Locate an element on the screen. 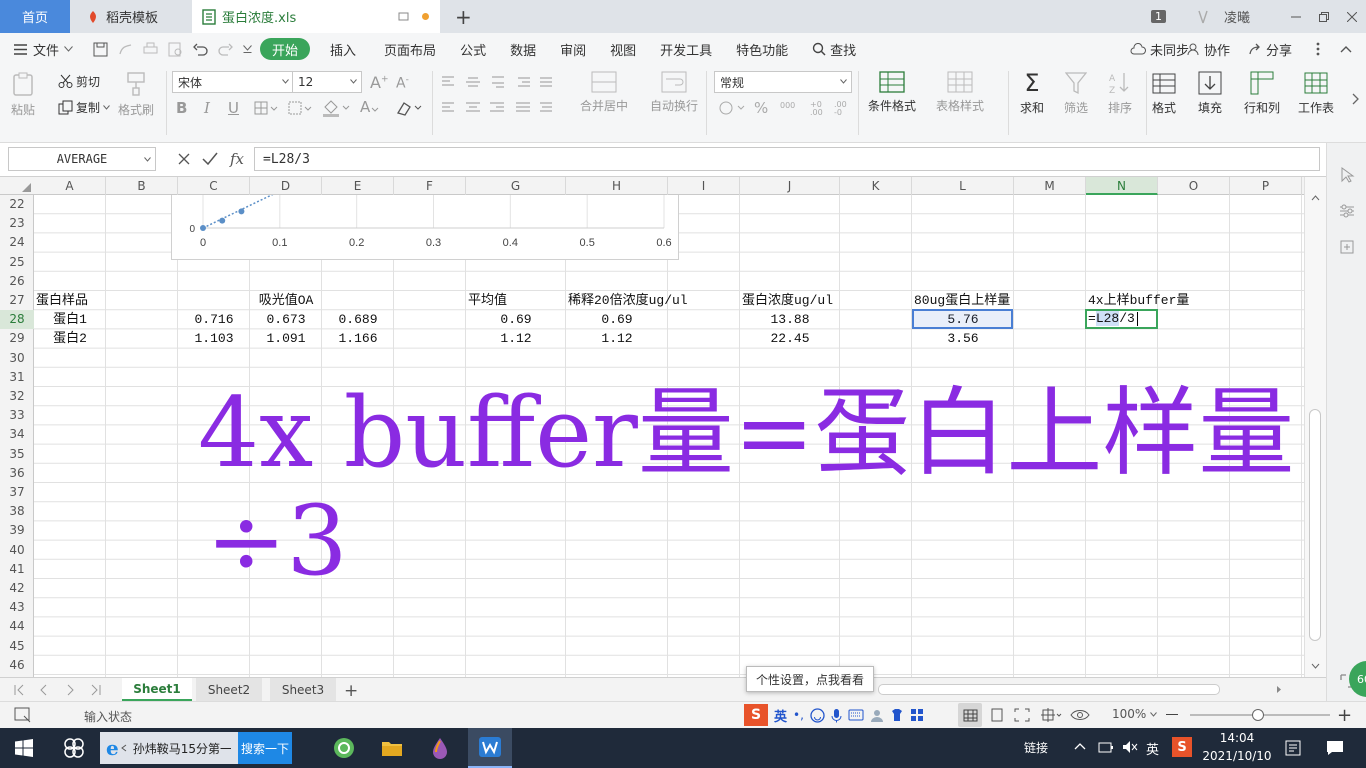  toolbox-icon is located at coordinates (917, 715).